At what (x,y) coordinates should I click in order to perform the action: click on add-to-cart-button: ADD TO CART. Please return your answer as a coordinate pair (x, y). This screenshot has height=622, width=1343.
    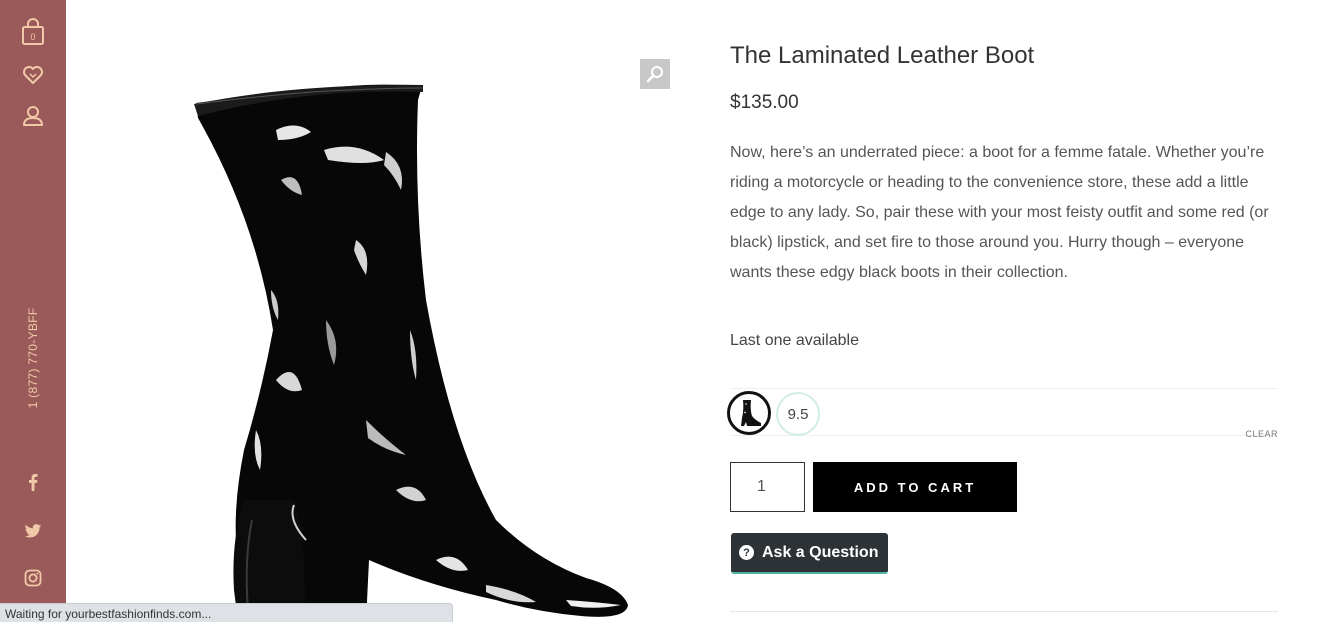
    Looking at the image, I should click on (915, 487).